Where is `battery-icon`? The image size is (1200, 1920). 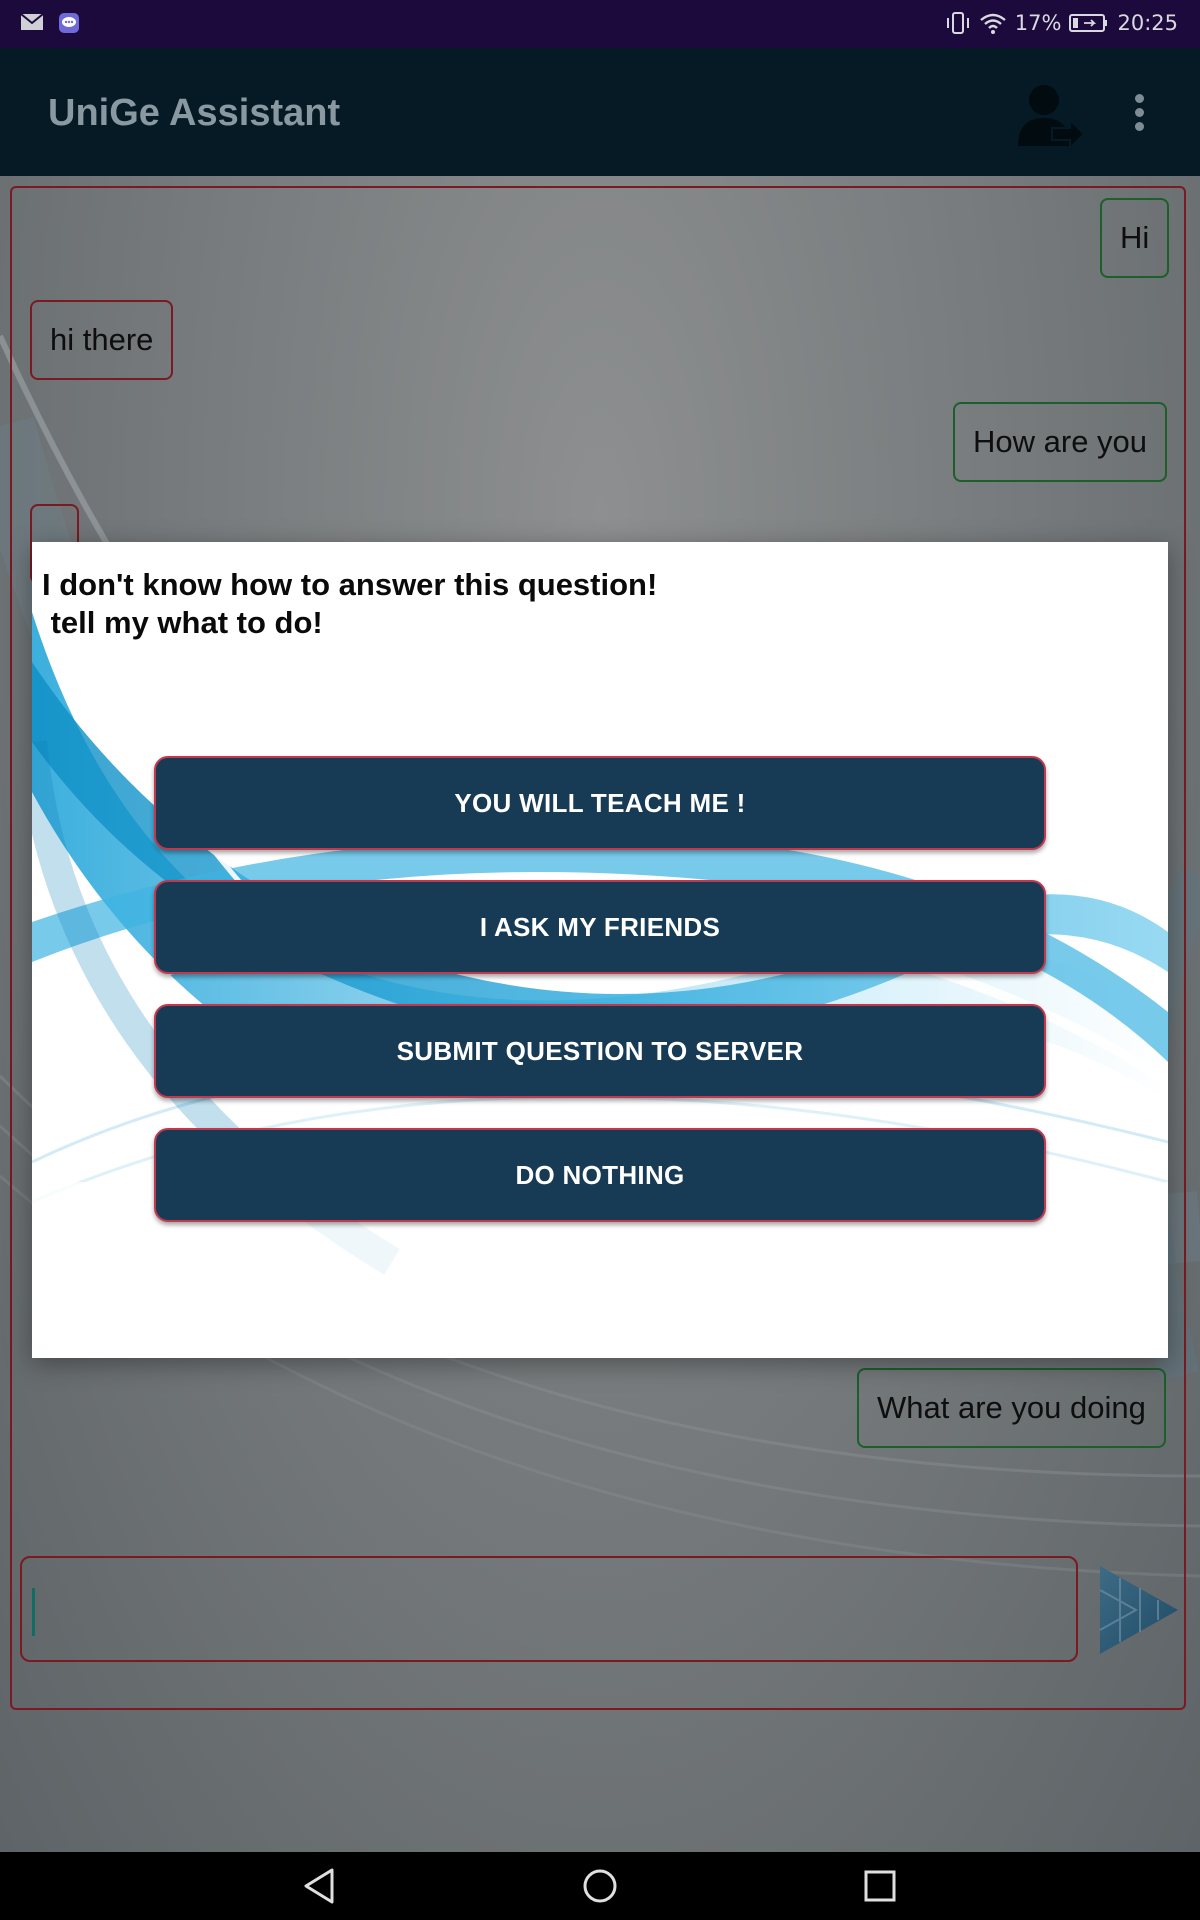 battery-icon is located at coordinates (1088, 23).